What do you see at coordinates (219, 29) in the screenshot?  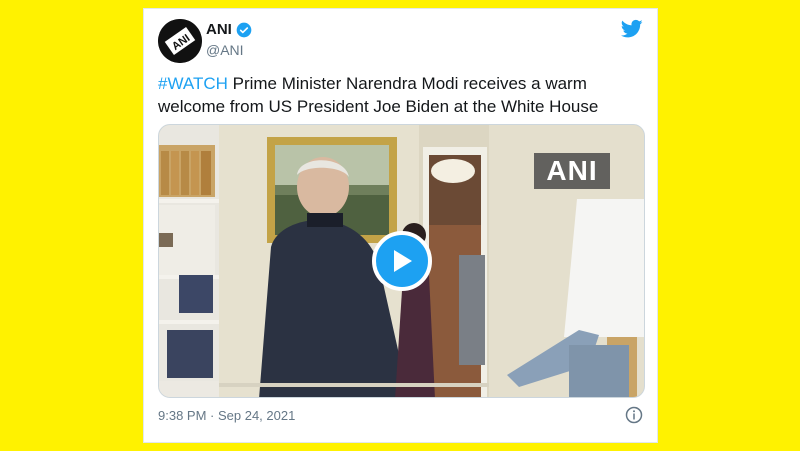 I see `author-name: ANI` at bounding box center [219, 29].